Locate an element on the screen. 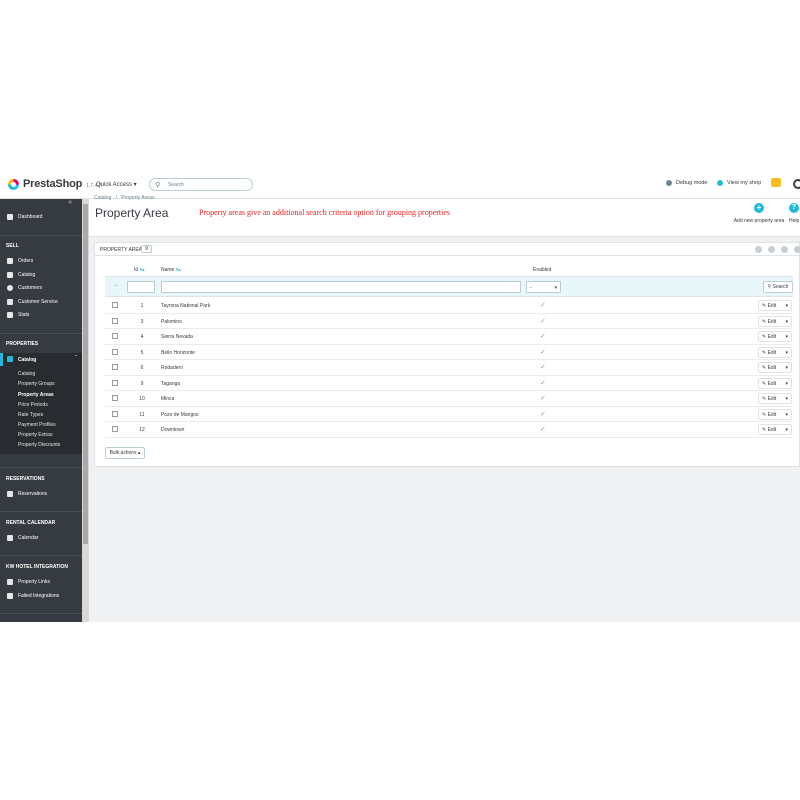 Image resolution: width=800 pixels, height=800 pixels. scrollbar-thumb is located at coordinates (85, 374).